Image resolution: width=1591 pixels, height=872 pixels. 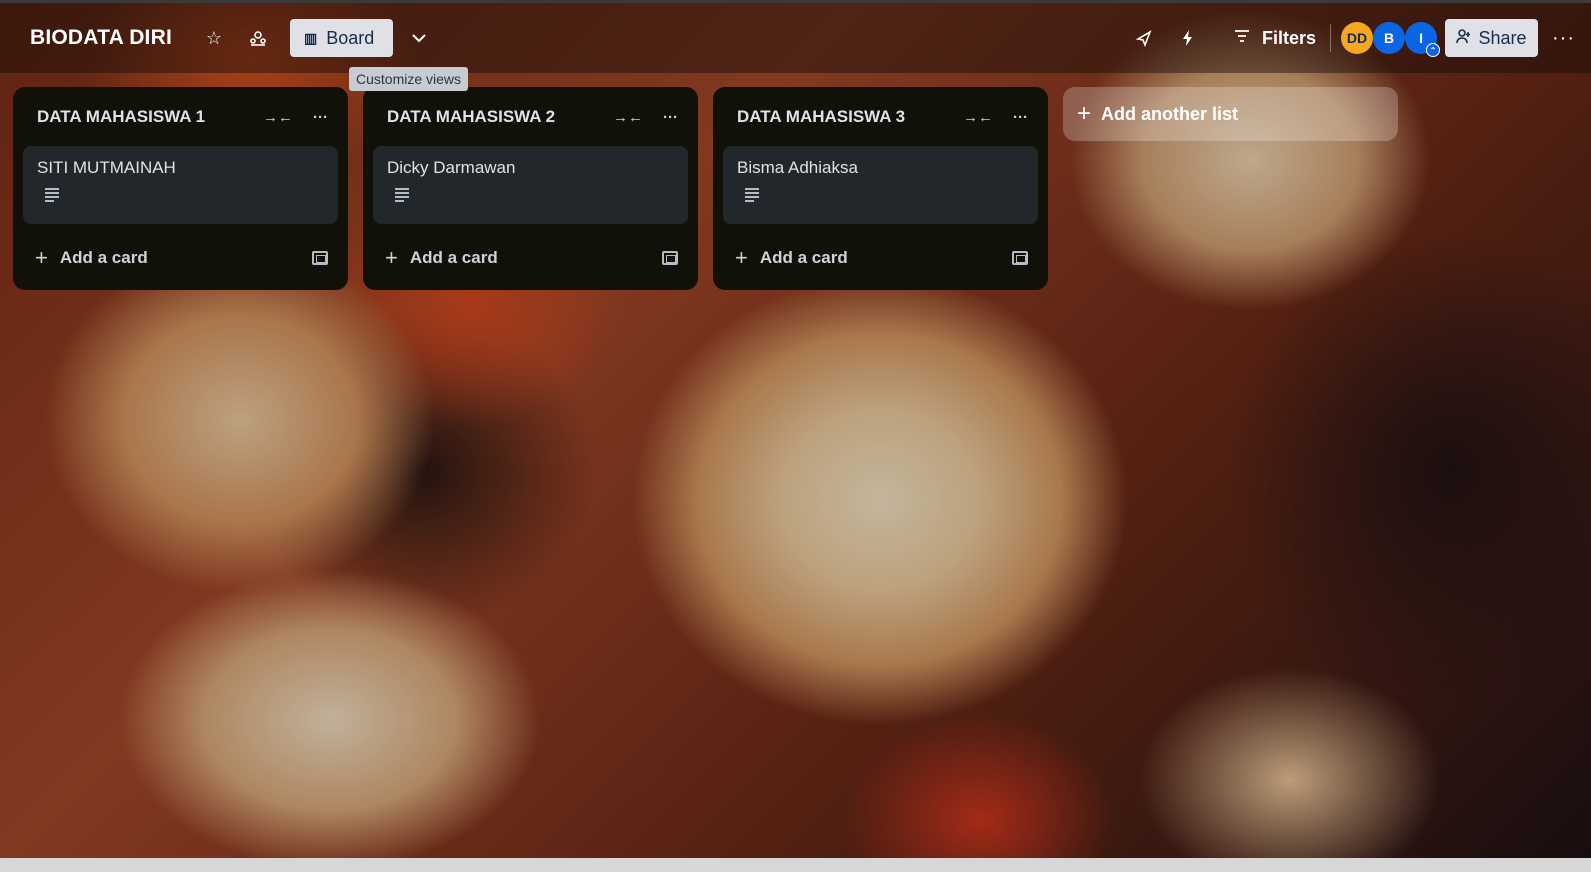 I want to click on avatar-initials: I, so click(x=1421, y=38).